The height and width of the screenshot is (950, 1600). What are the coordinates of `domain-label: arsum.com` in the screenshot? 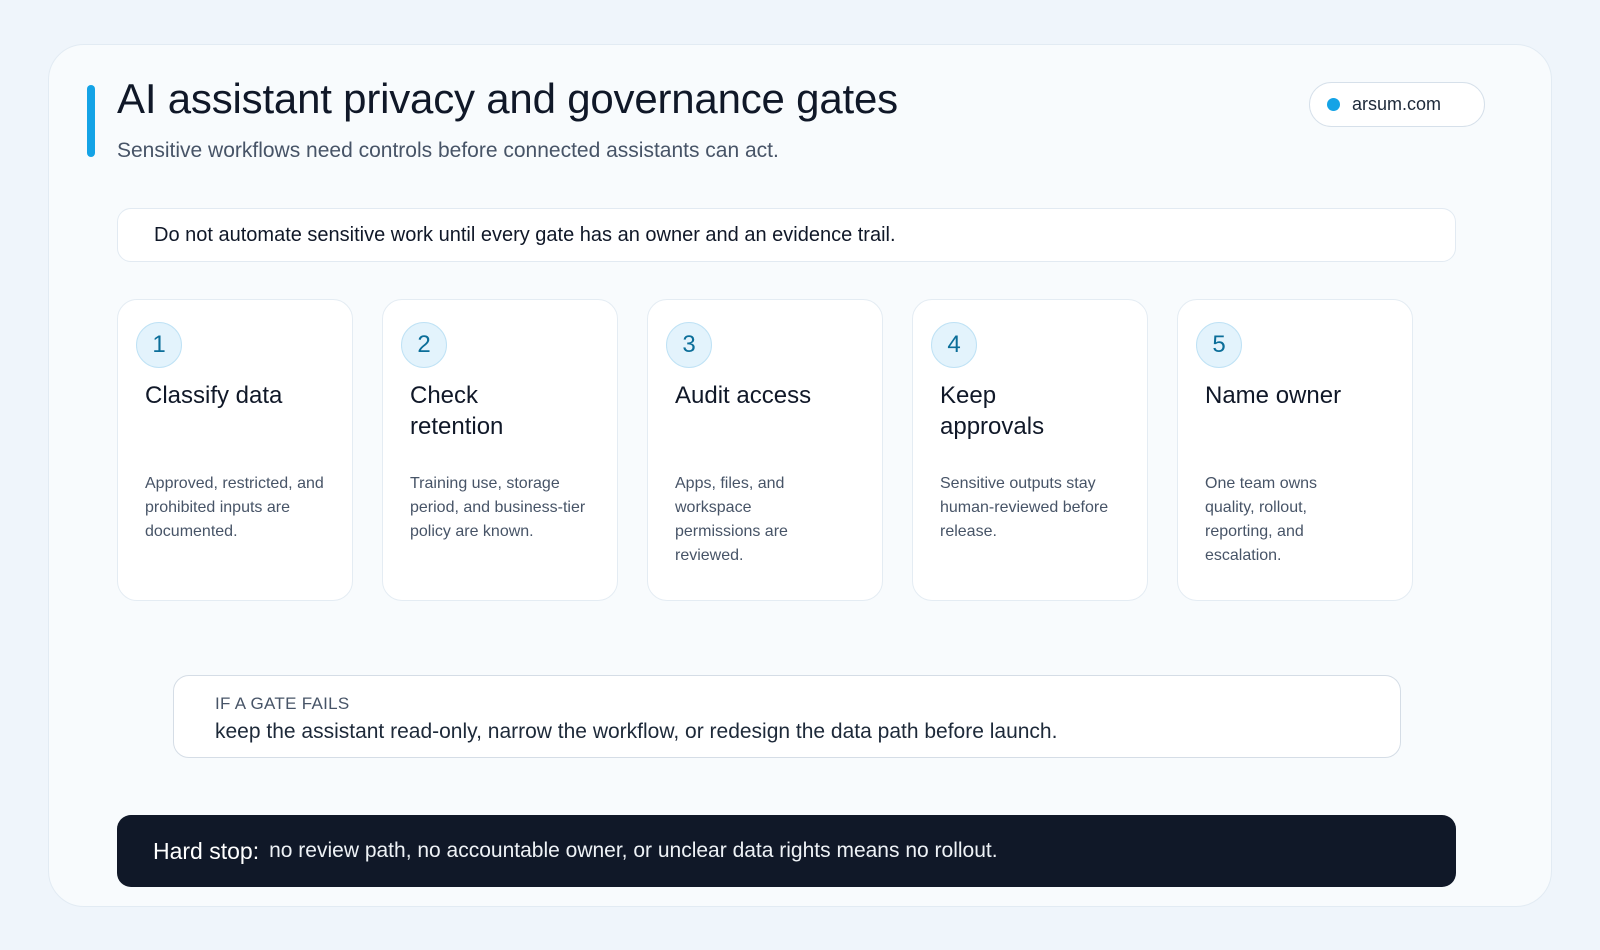 It's located at (1397, 104).